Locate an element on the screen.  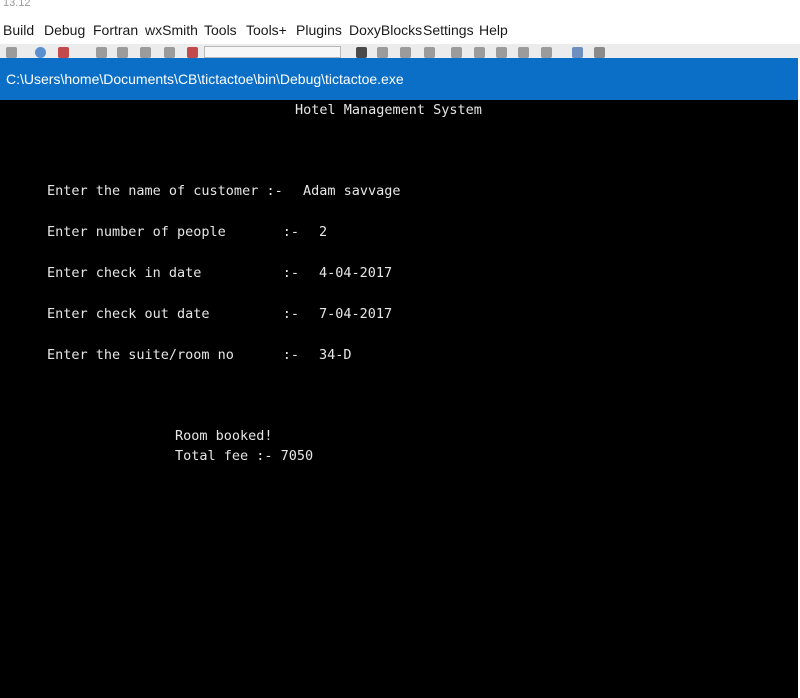
toolbar-step-into-icon is located at coordinates (405, 52).